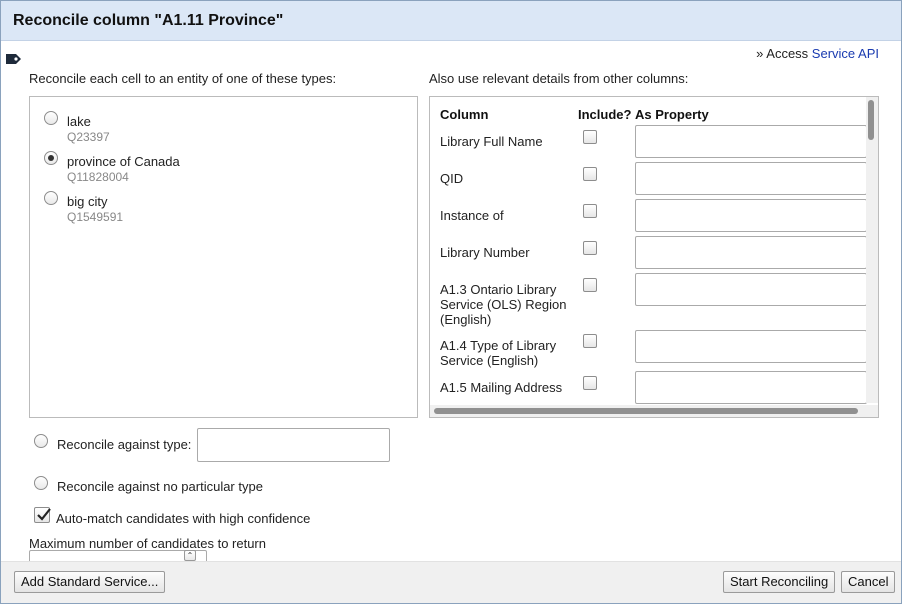 This screenshot has width=902, height=604. What do you see at coordinates (845, 53) in the screenshot?
I see `service-api-link: Service API` at bounding box center [845, 53].